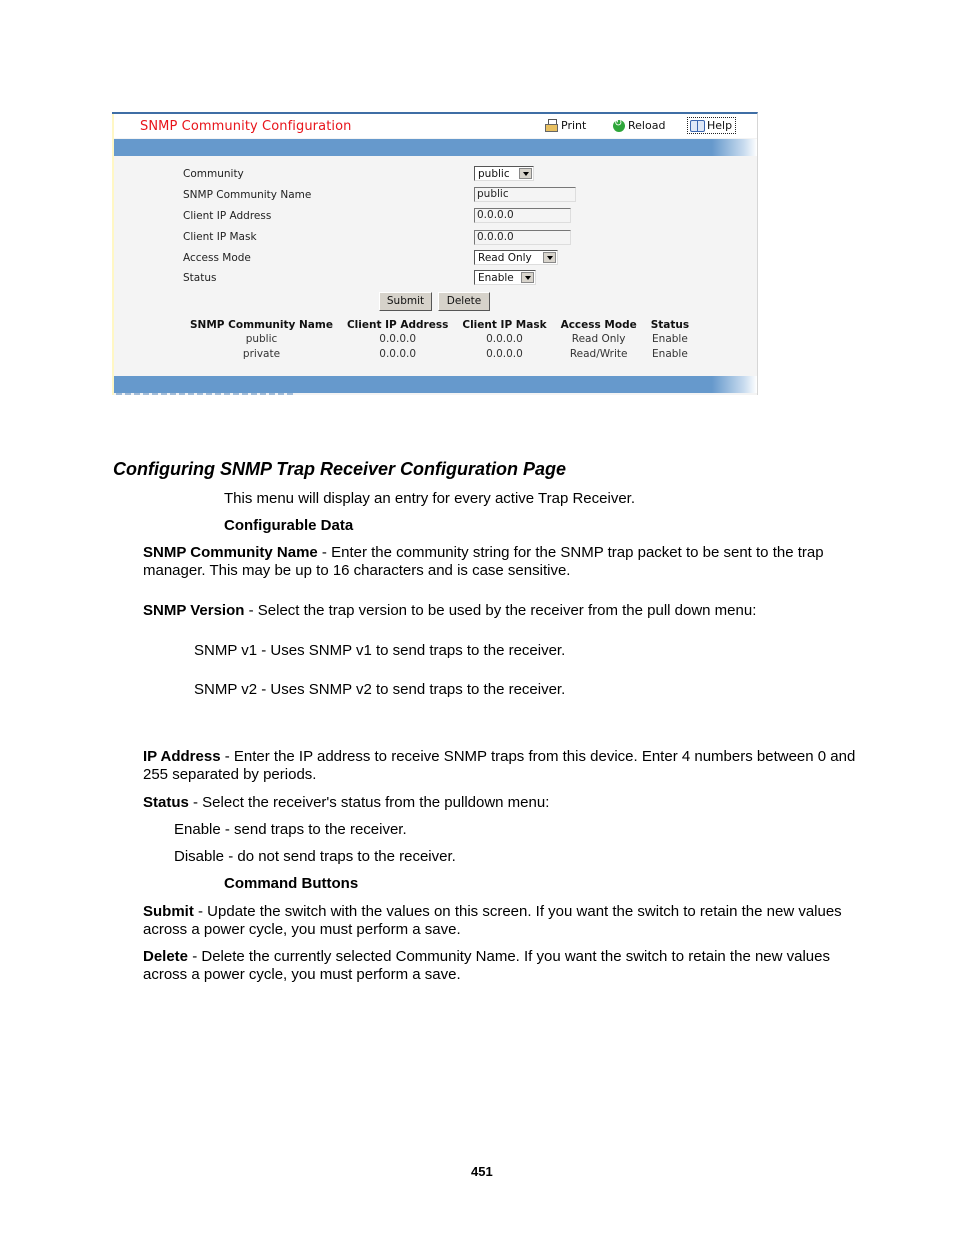 The image size is (954, 1235). Describe the element at coordinates (113, 254) in the screenshot. I see `panel-left-edge` at that location.